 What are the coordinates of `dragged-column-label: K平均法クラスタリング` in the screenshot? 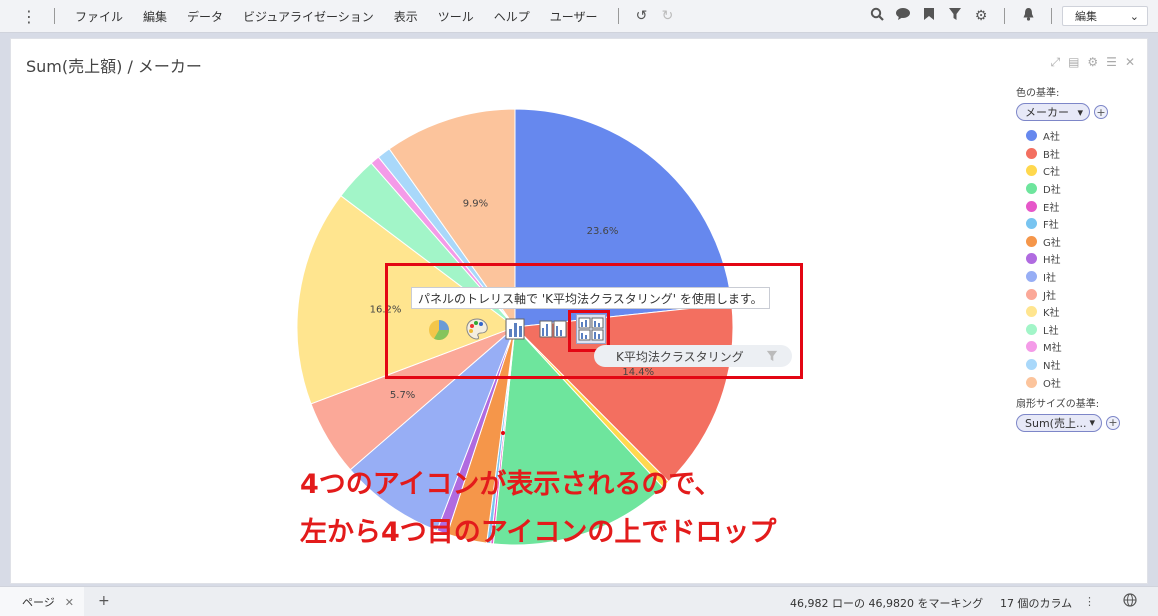 It's located at (680, 356).